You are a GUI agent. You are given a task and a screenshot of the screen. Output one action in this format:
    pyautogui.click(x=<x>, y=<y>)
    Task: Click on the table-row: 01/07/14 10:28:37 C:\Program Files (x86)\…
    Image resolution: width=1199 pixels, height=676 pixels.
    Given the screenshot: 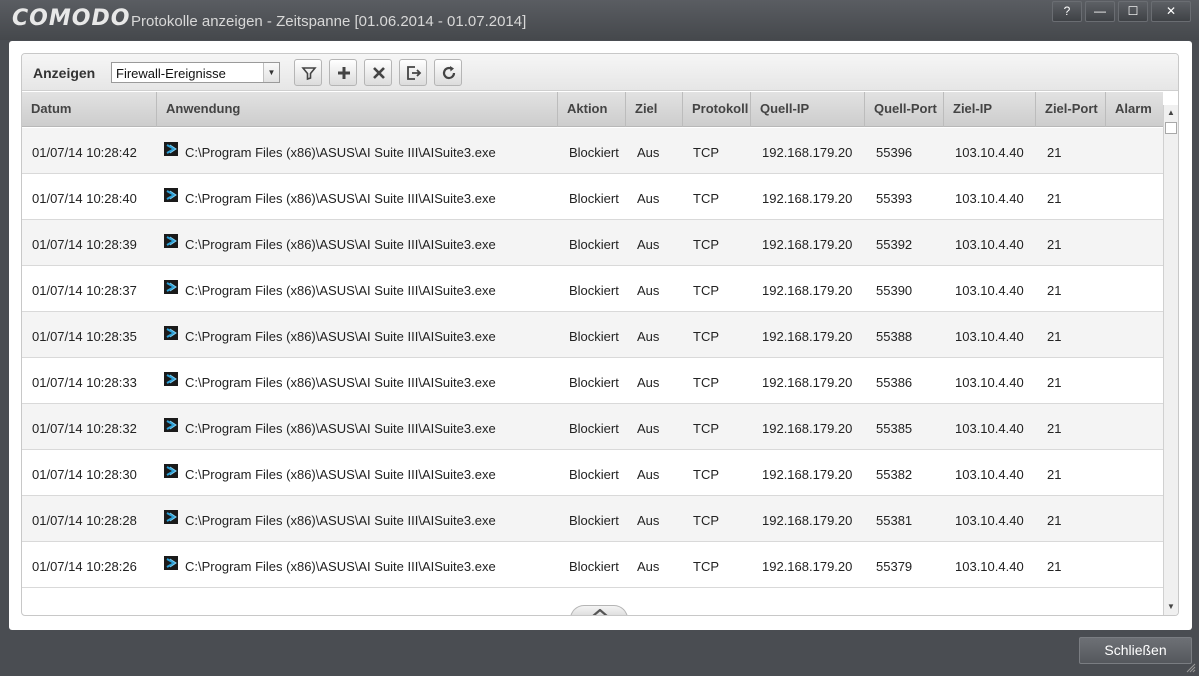 What is the action you would take?
    pyautogui.click(x=592, y=289)
    